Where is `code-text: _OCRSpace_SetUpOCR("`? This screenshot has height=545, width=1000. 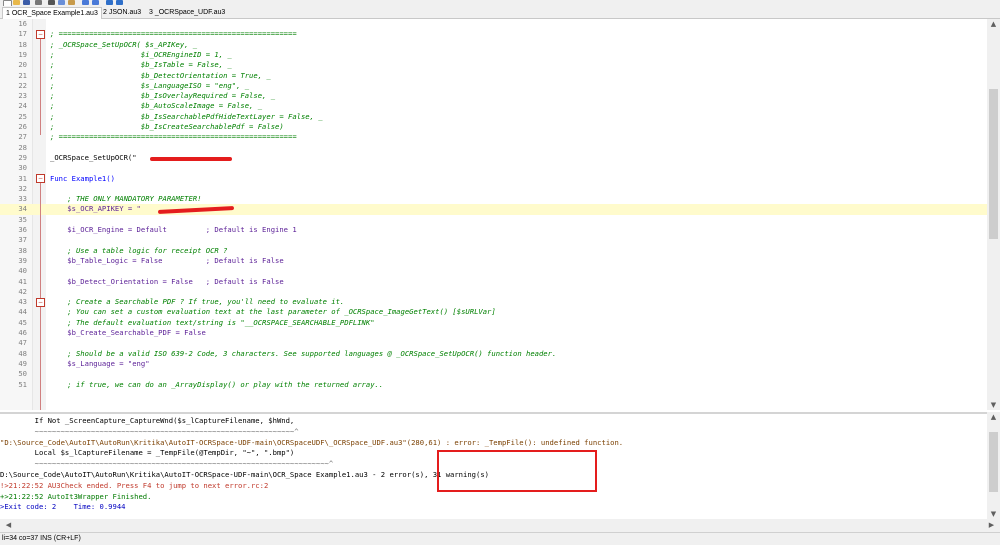
code-text: _OCRSpace_SetUpOCR(" is located at coordinates (93, 157).